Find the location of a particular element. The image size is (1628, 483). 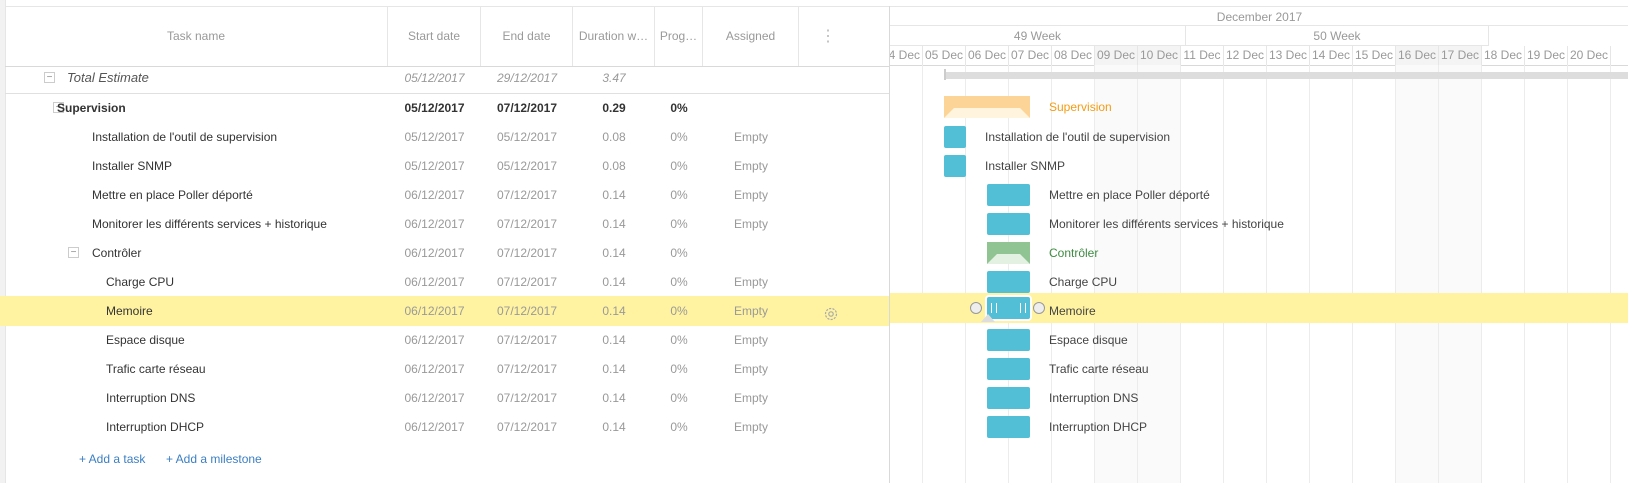

task-name: Charge CPU is located at coordinates (251, 282).